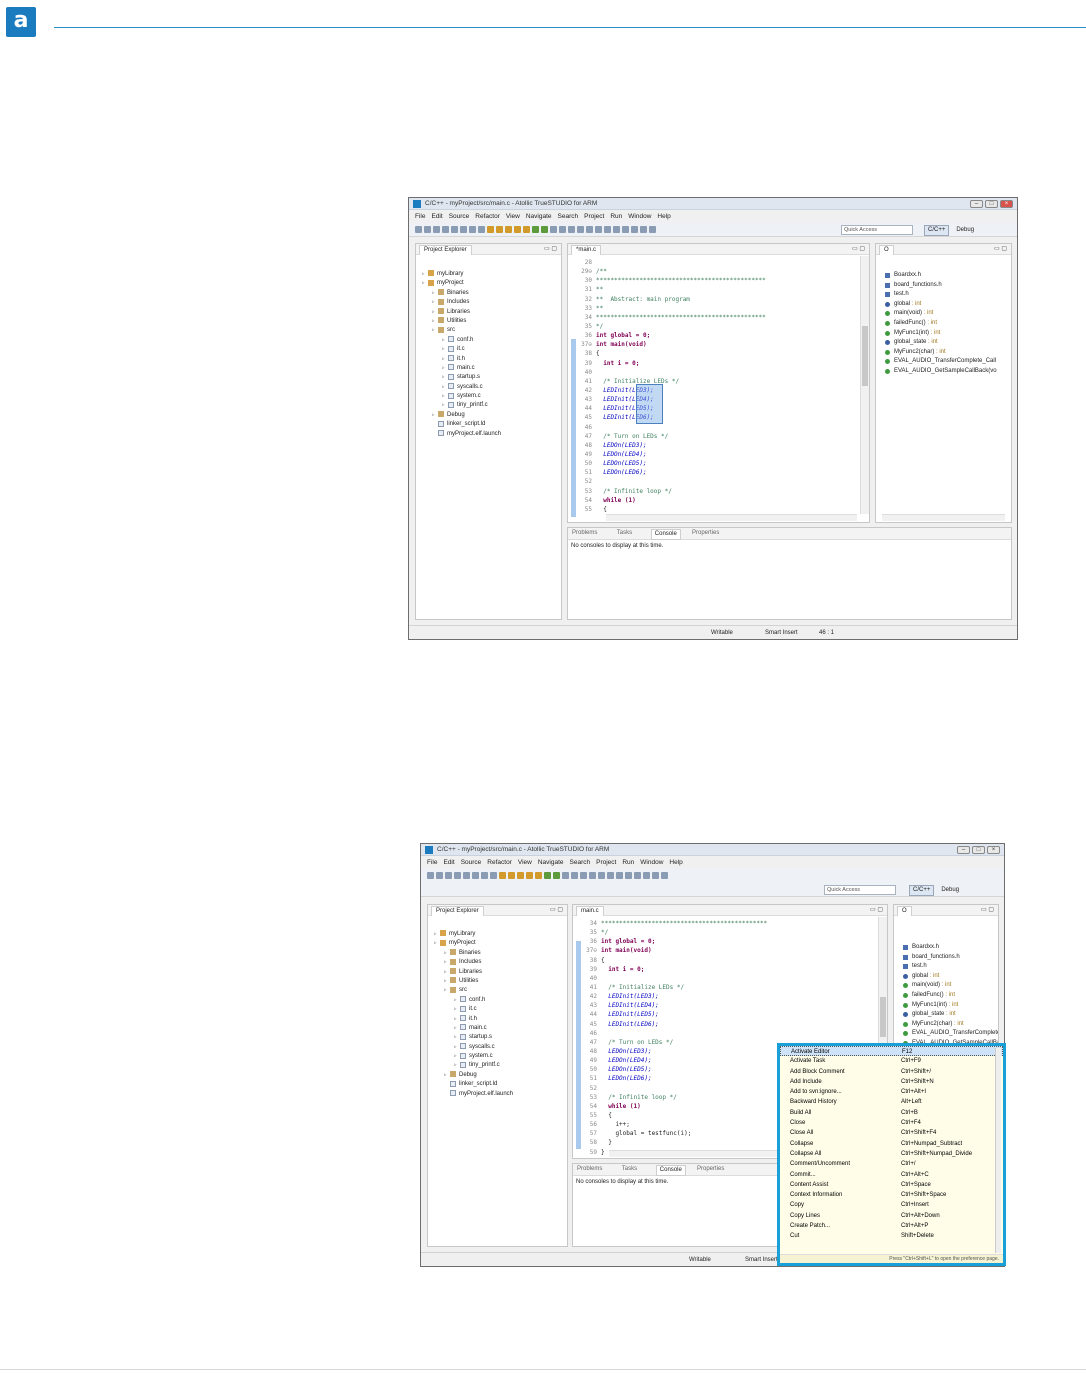  I want to click on tree-item: myProject.elf.launch, so click(497, 1094).